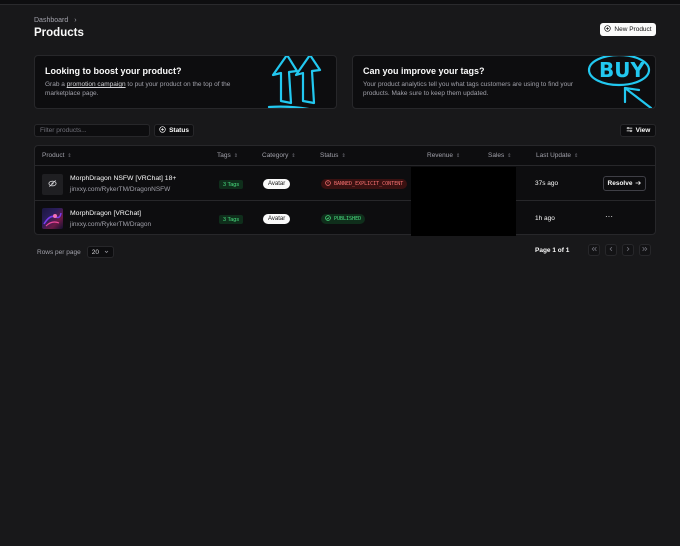 The image size is (680, 546). I want to click on last-update: 1h ago, so click(545, 218).